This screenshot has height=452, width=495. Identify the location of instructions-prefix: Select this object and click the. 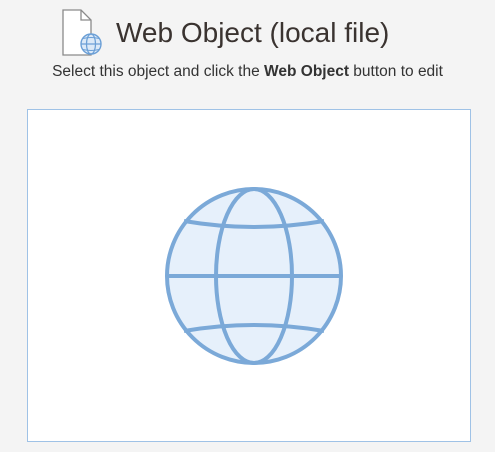
(158, 71).